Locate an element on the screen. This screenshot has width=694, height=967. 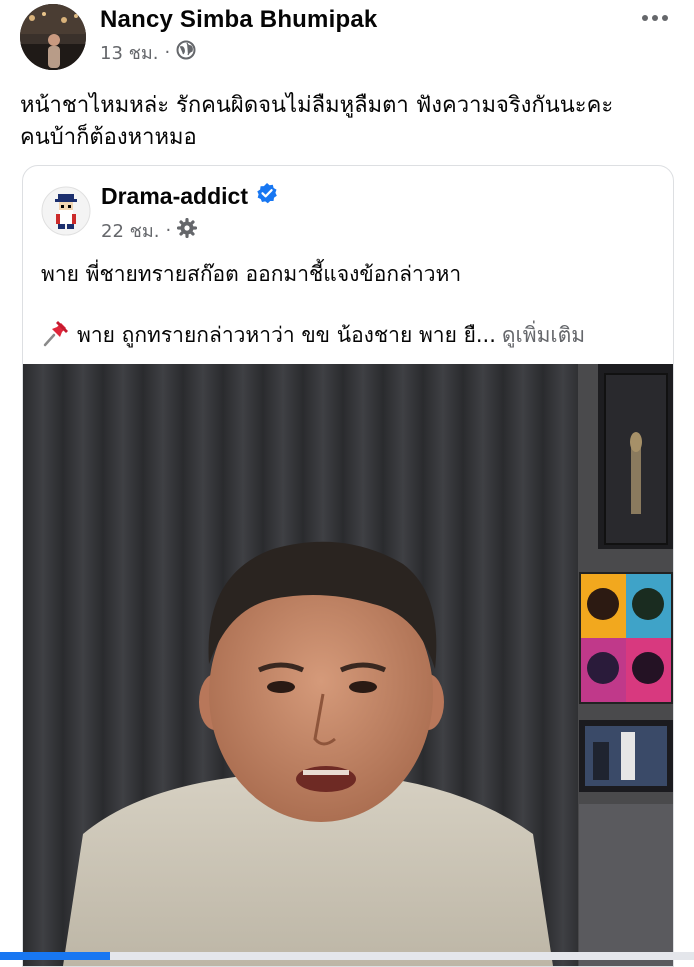
more-horizontal-icon is located at coordinates (655, 18).